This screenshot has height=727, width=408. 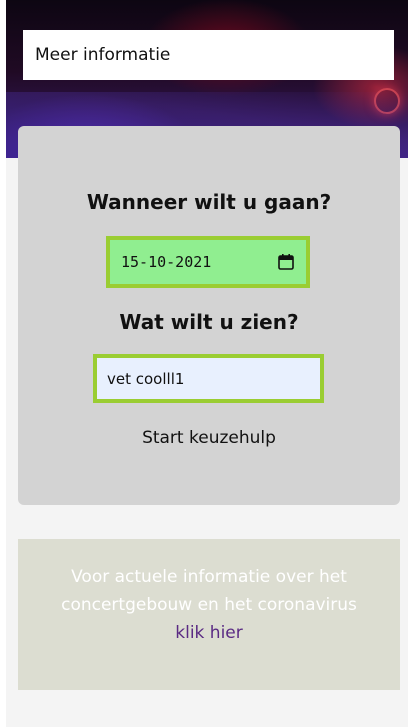 What do you see at coordinates (209, 633) in the screenshot?
I see `corona-info-link: klik hier` at bounding box center [209, 633].